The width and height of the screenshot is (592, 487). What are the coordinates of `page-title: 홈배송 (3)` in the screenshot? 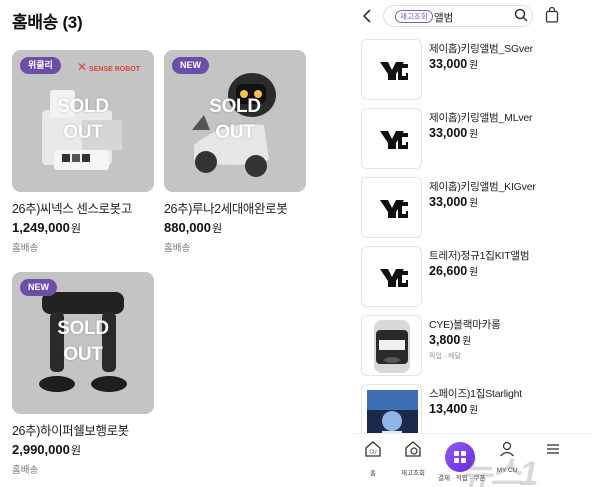 It's located at (47, 22).